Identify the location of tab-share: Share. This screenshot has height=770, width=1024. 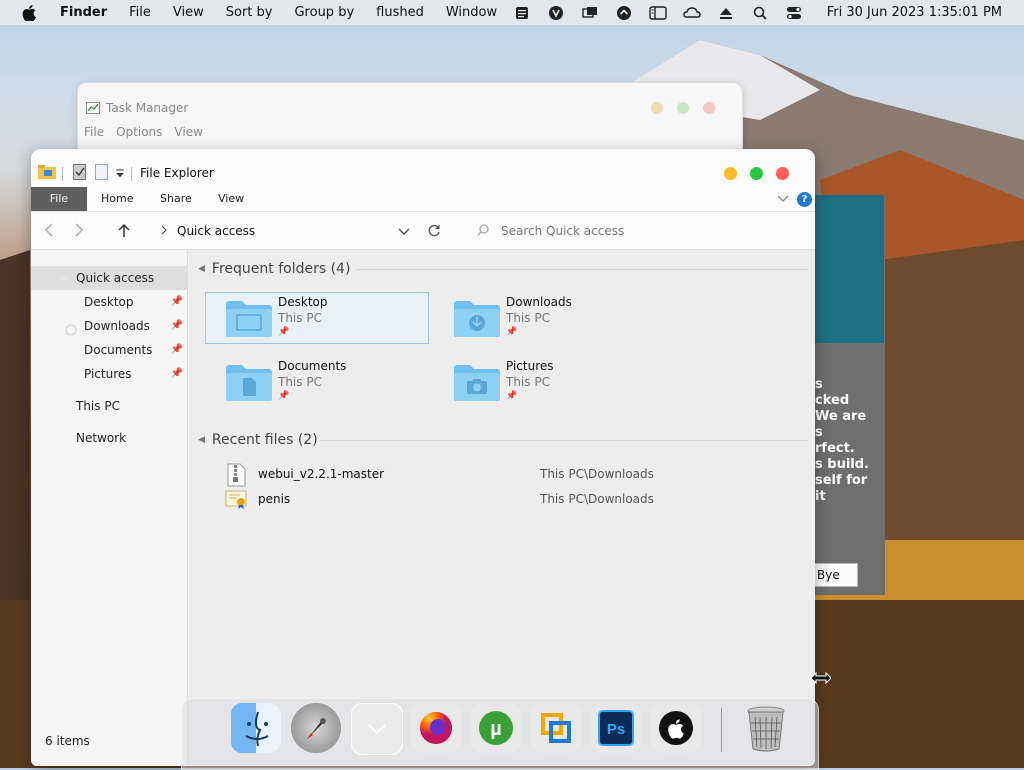
(176, 199).